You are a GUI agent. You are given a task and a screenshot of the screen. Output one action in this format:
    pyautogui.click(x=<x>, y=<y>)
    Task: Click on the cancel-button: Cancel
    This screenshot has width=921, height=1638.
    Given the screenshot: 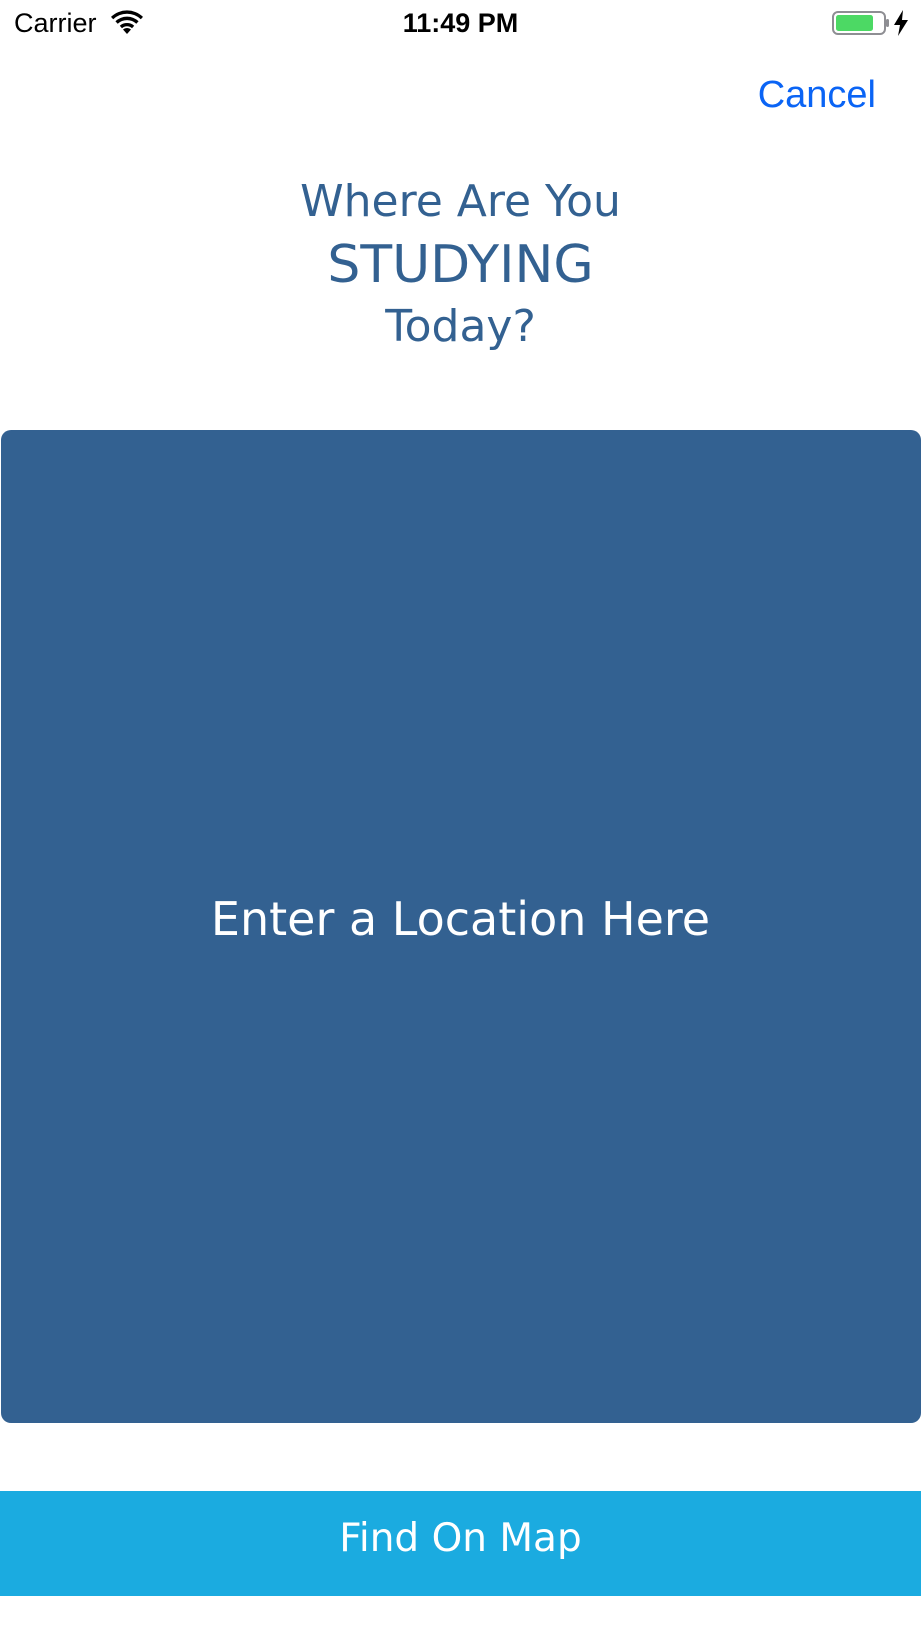 What is the action you would take?
    pyautogui.click(x=817, y=95)
    